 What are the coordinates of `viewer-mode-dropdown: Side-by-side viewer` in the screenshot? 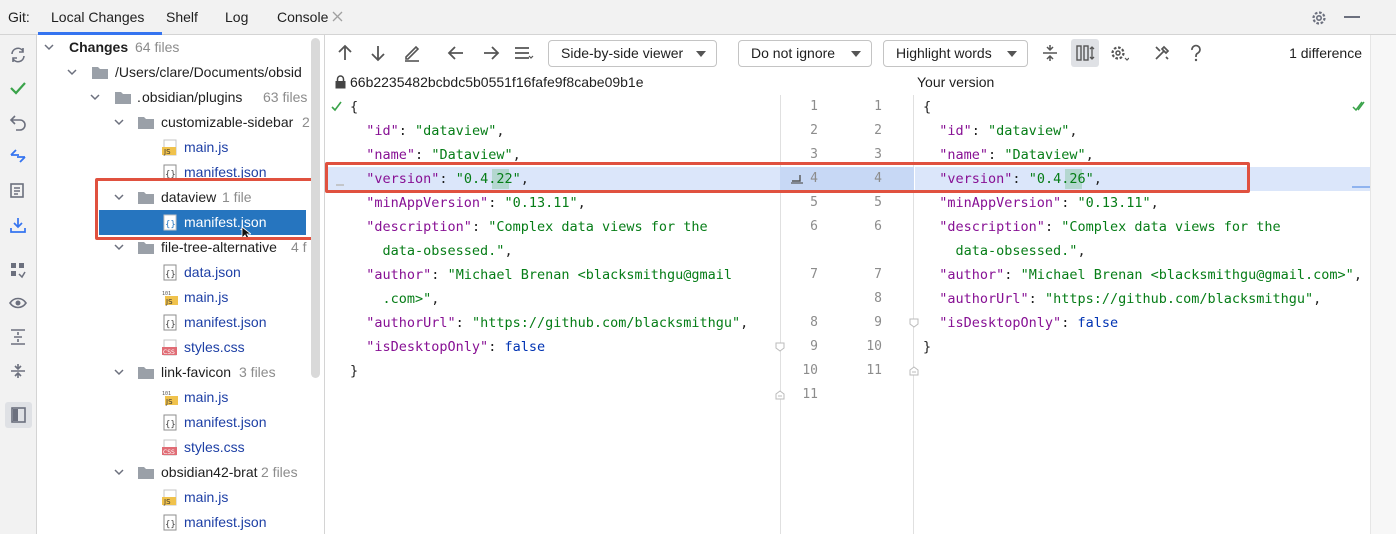 It's located at (632, 53).